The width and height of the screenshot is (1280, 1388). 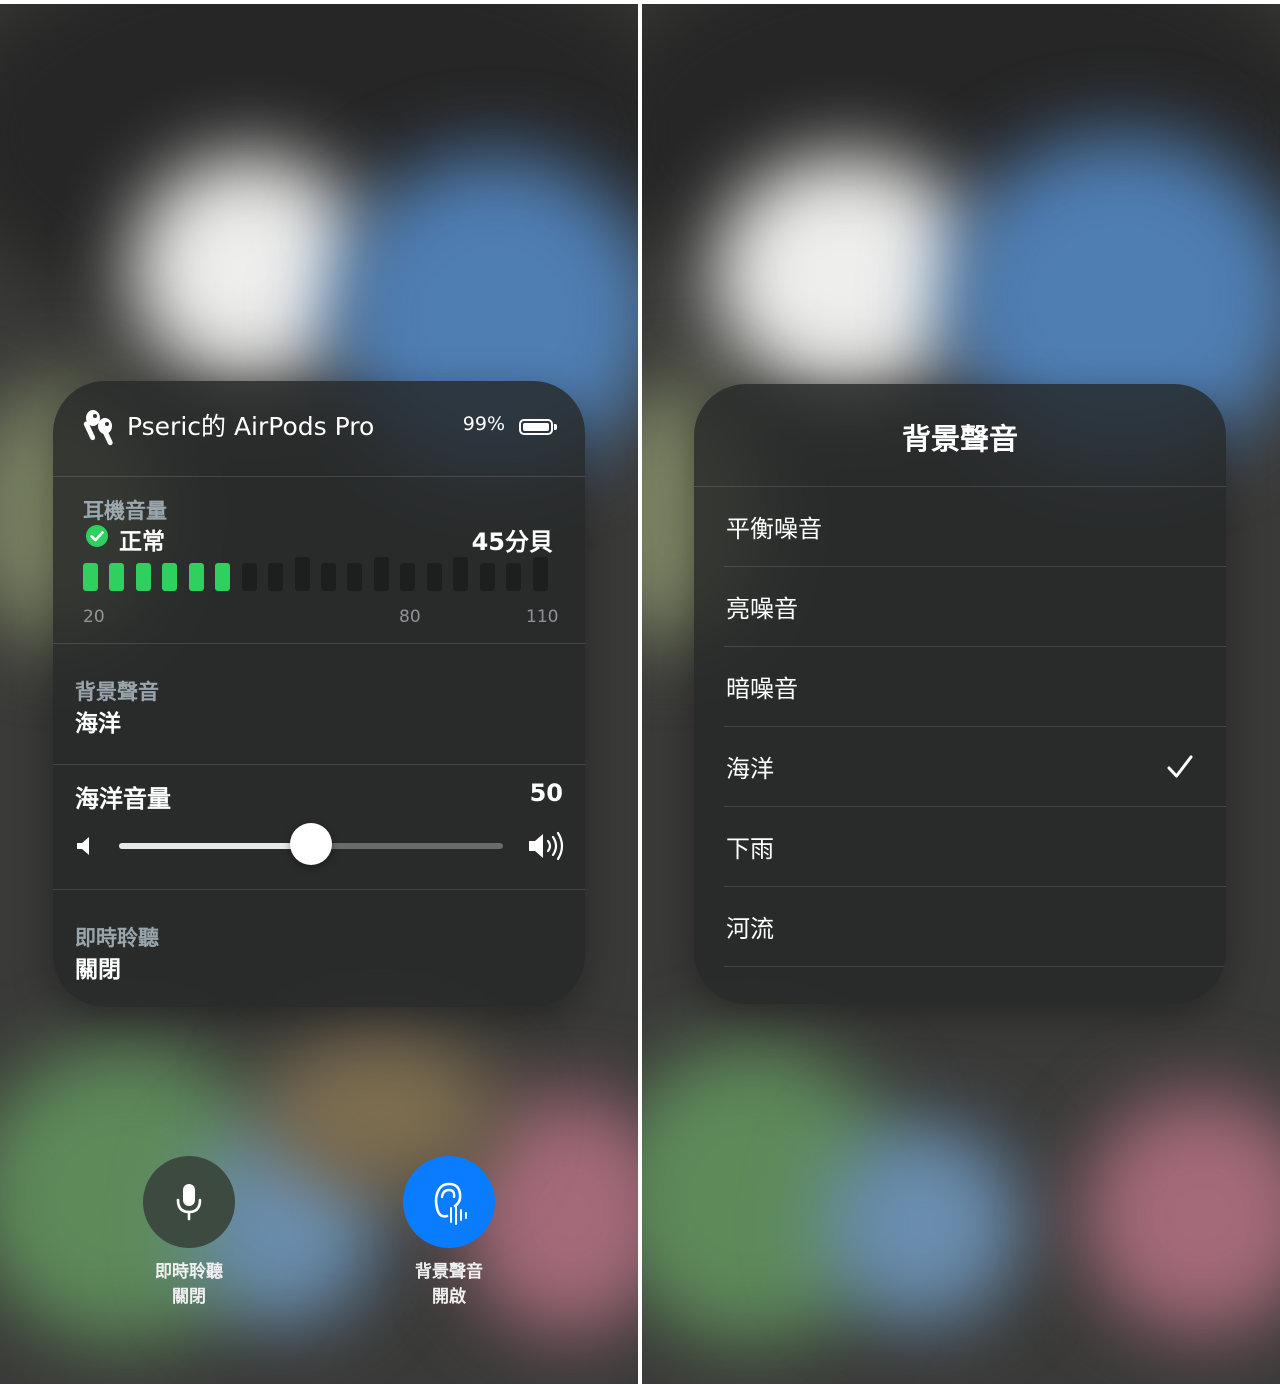 I want to click on live-listen-caption-state: 關閉, so click(x=189, y=1297).